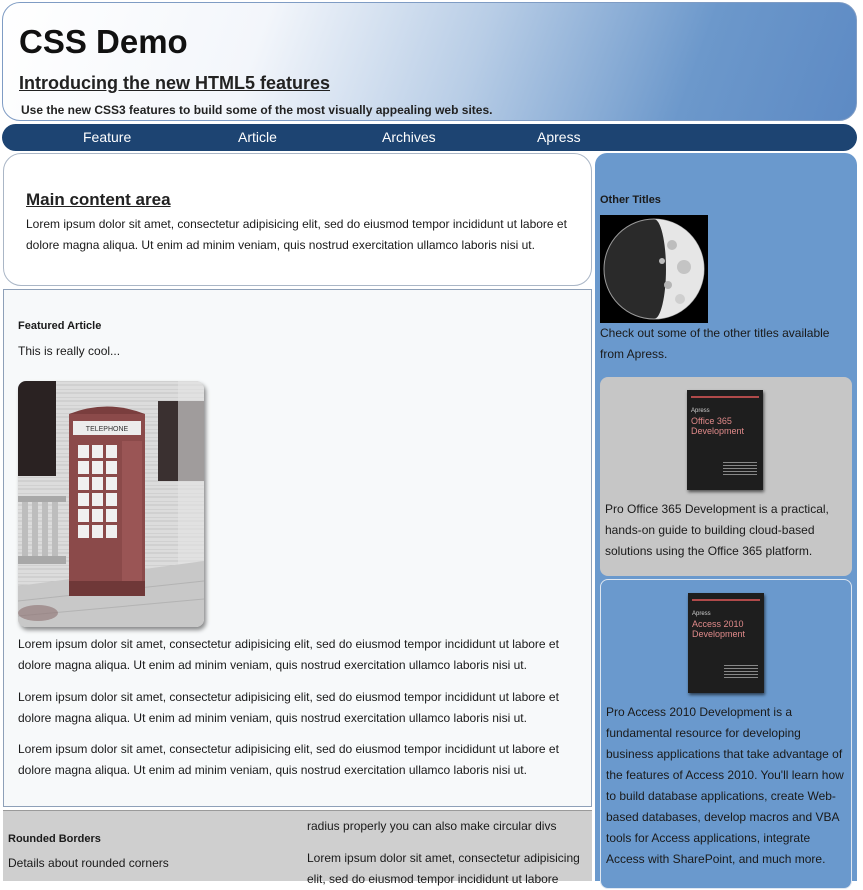 The image size is (863, 890). I want to click on phone-booth-image: TELEPHONE, so click(111, 504).